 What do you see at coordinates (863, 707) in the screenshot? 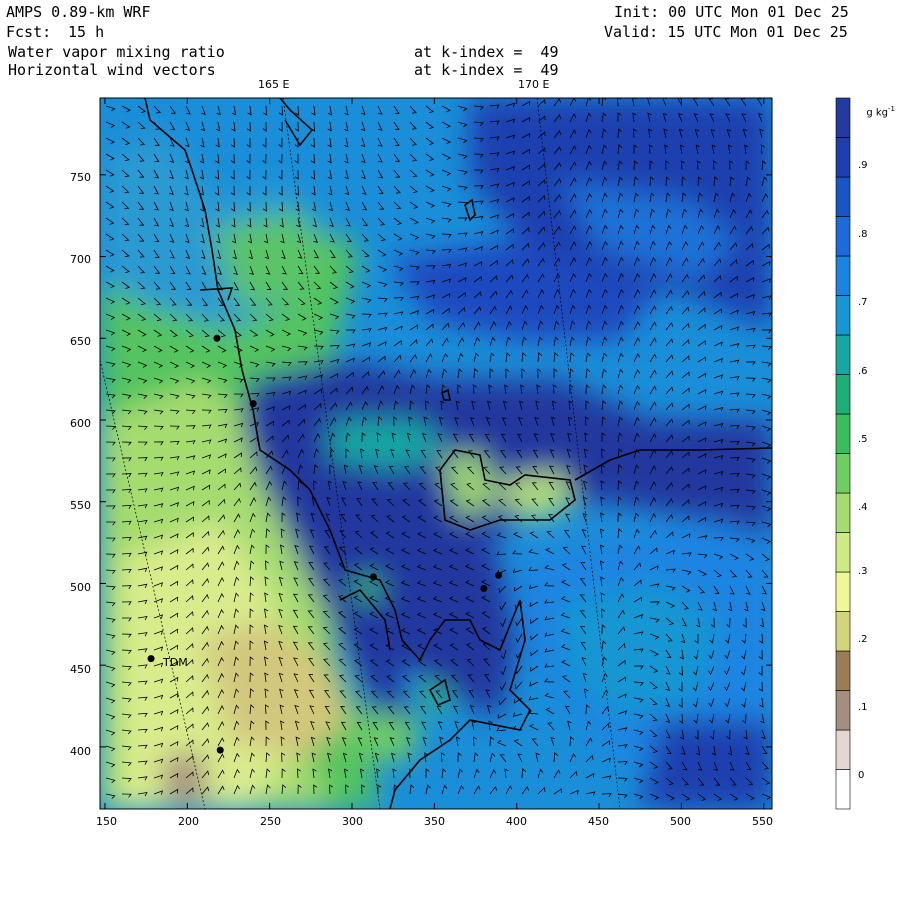
I see `colorbar-tick-label: .1` at bounding box center [863, 707].